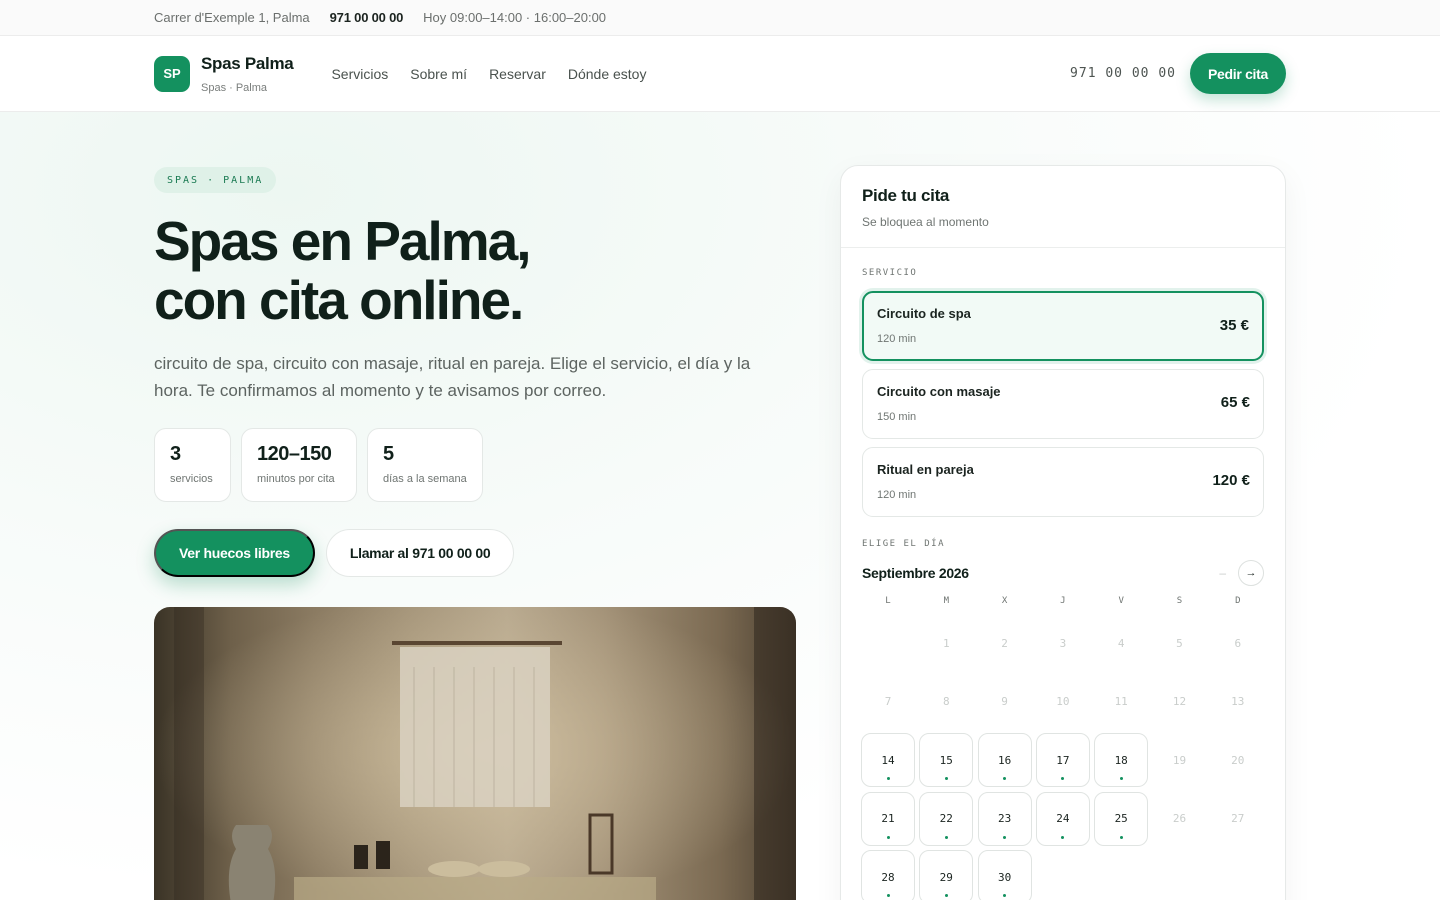 The height and width of the screenshot is (900, 1440). I want to click on nav-reservar: Reservar, so click(517, 74).